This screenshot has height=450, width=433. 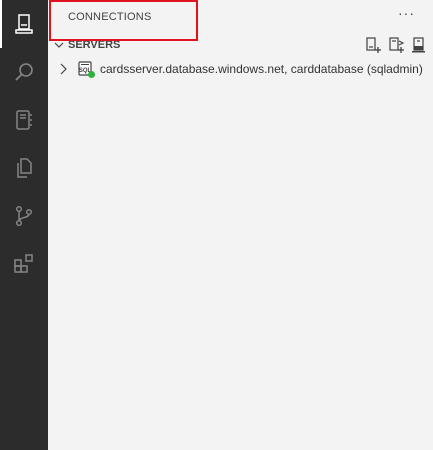 I want to click on activity-bar, so click(x=24, y=225).